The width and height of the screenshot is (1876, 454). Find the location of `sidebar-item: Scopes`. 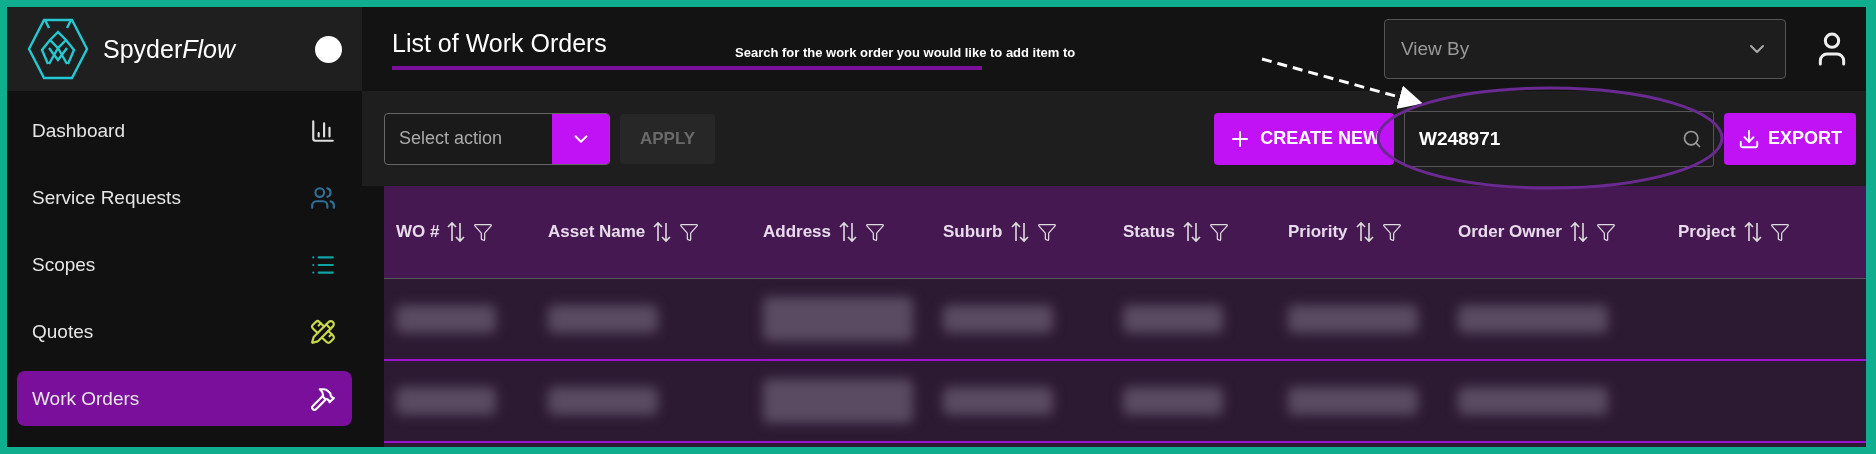

sidebar-item: Scopes is located at coordinates (184, 264).